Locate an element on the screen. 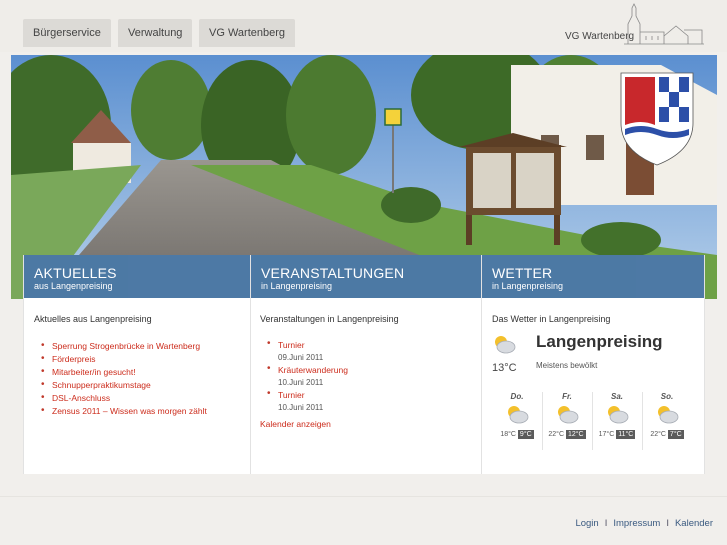 Image resolution: width=727 pixels, height=545 pixels. forecast-high: 9°C is located at coordinates (525, 434).